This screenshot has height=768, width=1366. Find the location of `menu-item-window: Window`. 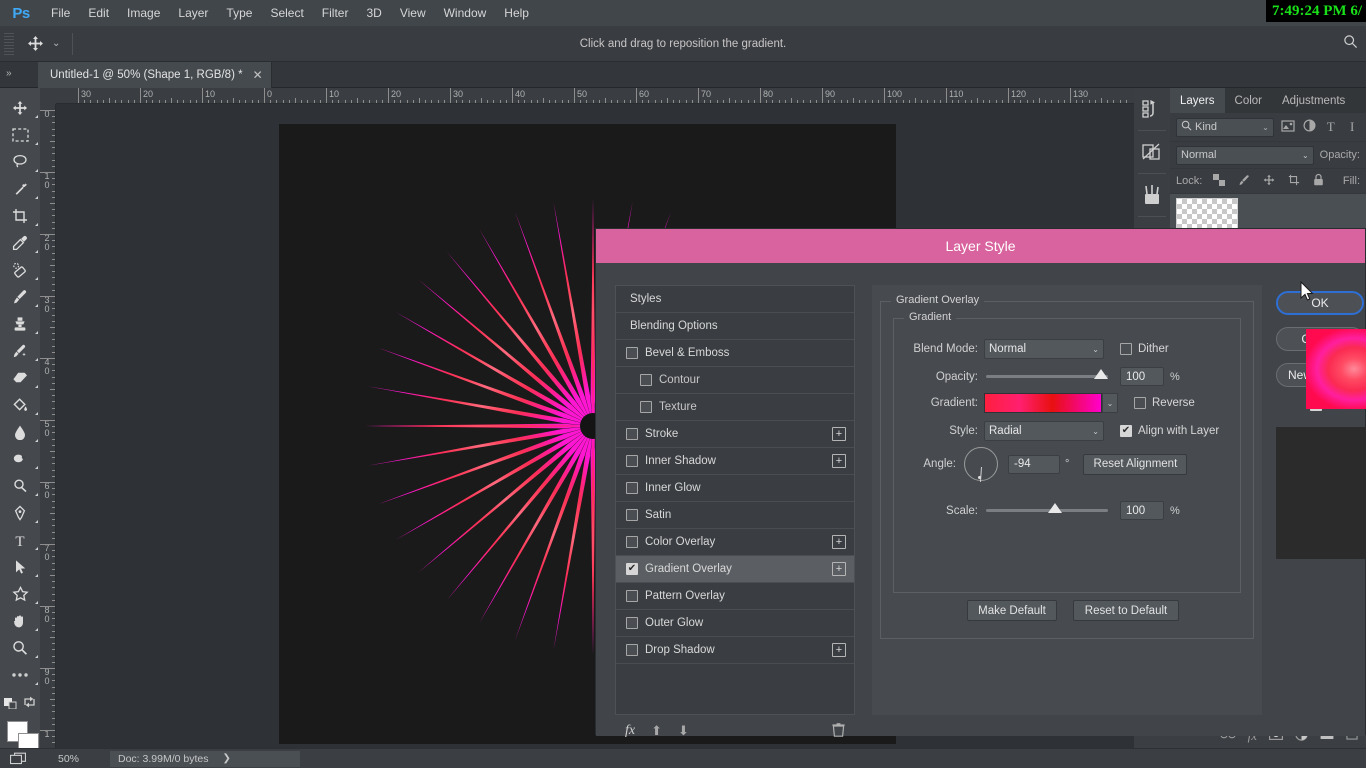

menu-item-window: Window is located at coordinates (465, 13).